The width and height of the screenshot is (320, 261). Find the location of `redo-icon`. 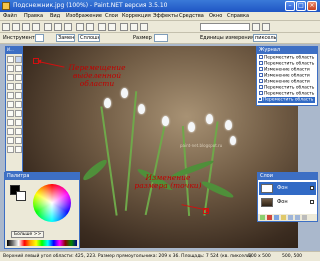

redo-icon is located at coordinates (112, 27).